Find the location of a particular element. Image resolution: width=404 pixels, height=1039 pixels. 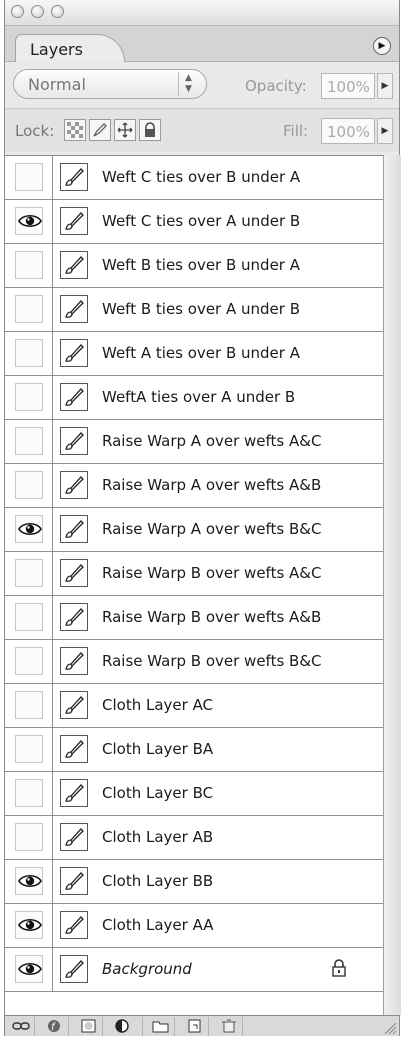

layer-name: Cloth Layer AA is located at coordinates (158, 925).